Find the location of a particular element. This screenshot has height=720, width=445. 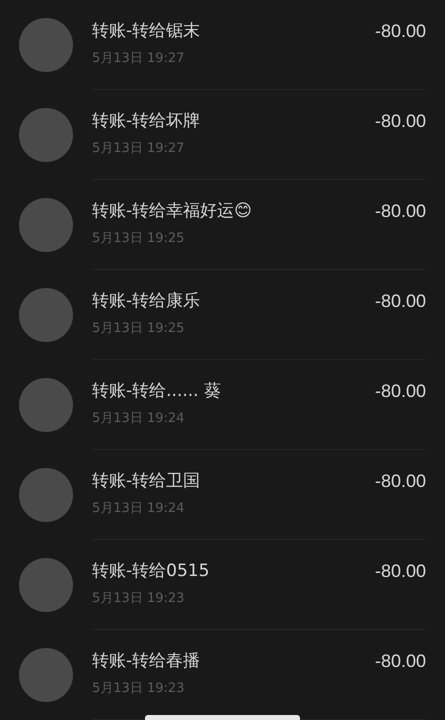

transaction-title: 转账-转给幸福好运😊 is located at coordinates (172, 210).